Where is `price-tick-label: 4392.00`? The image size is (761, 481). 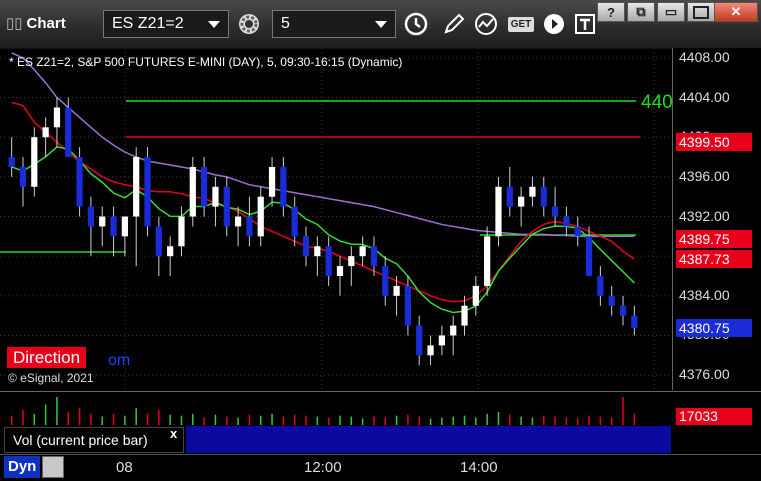
price-tick-label: 4392.00 is located at coordinates (704, 215).